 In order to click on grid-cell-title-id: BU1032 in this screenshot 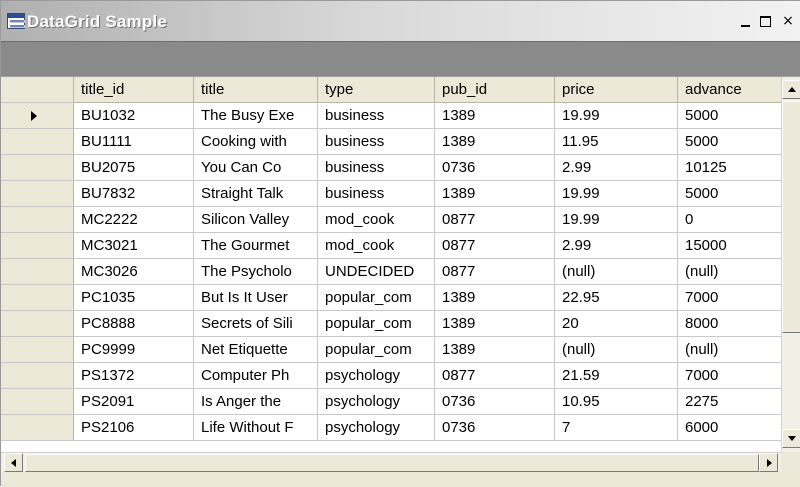, I will do `click(134, 116)`.